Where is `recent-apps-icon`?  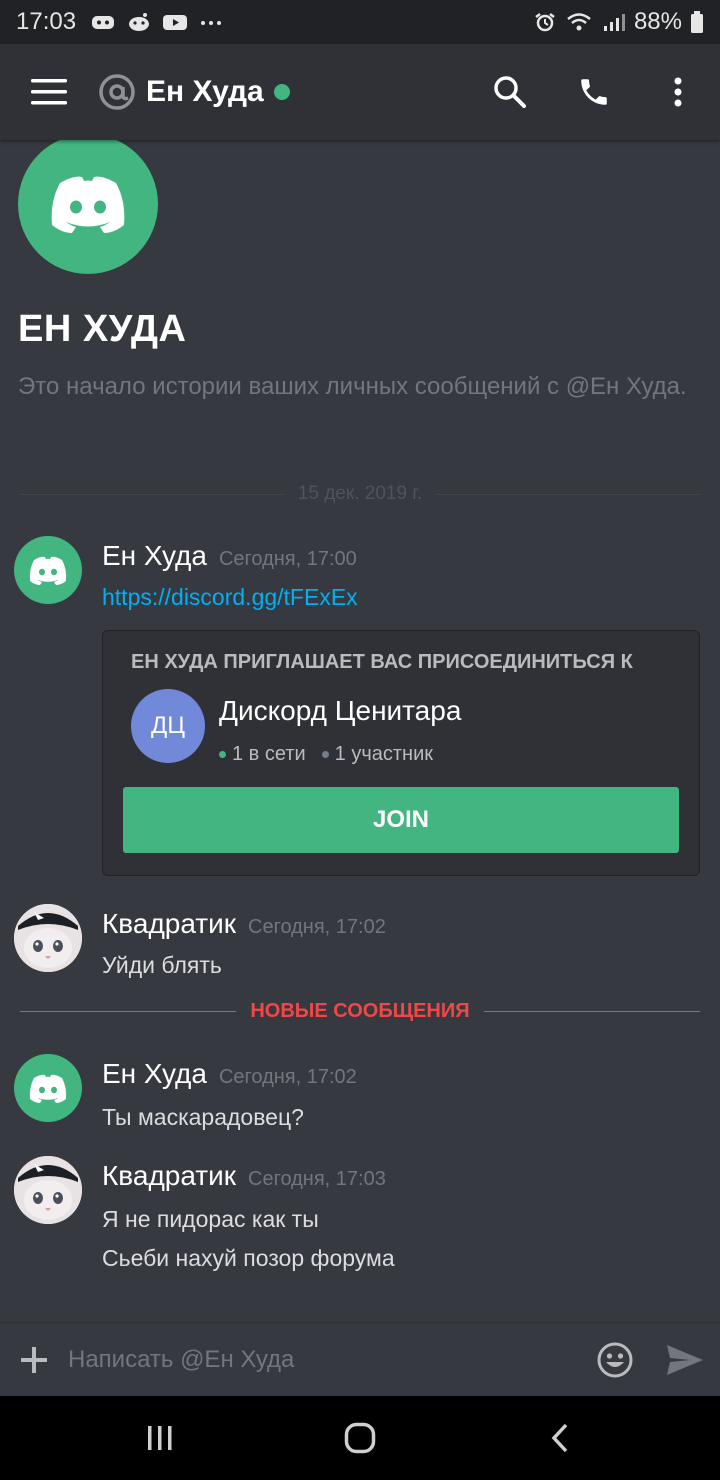 recent-apps-icon is located at coordinates (160, 1438).